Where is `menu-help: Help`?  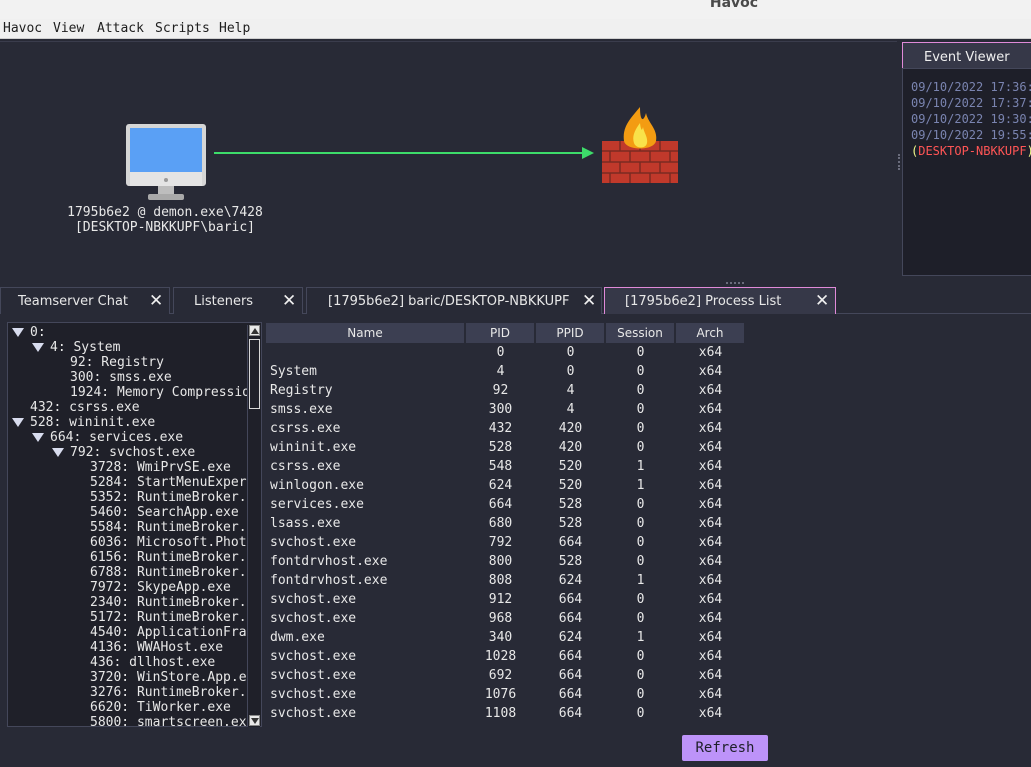 menu-help: Help is located at coordinates (234, 28).